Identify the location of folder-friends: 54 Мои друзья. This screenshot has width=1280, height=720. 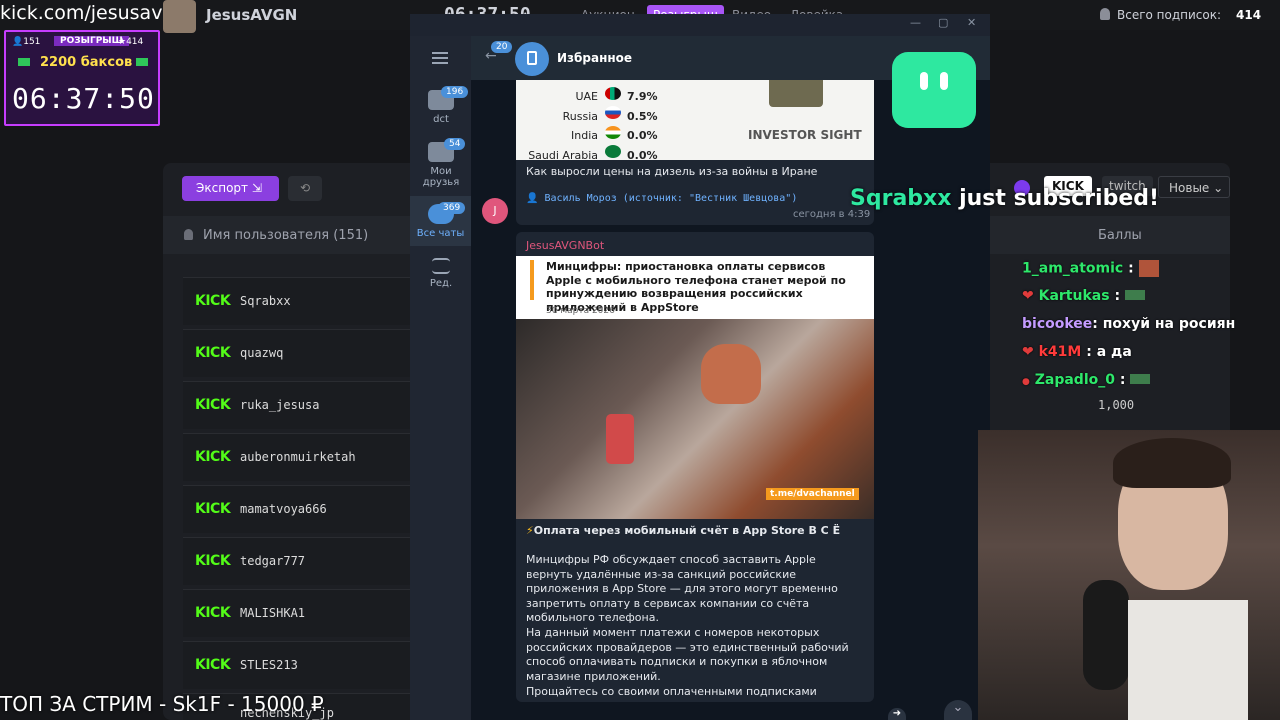
(441, 163).